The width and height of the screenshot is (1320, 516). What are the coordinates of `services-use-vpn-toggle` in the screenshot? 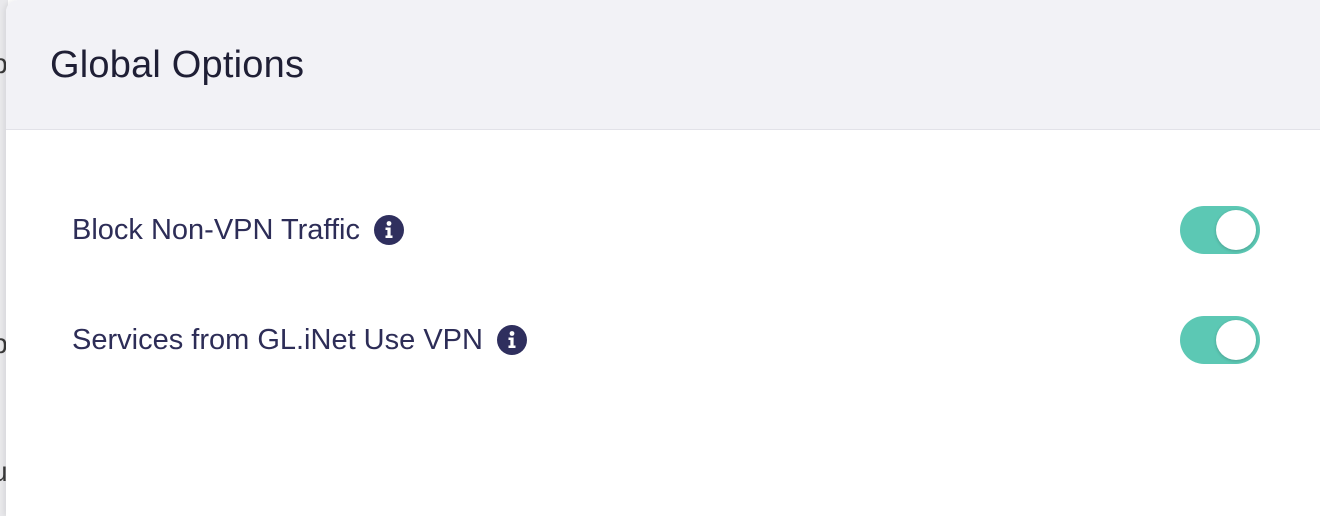 It's located at (1220, 340).